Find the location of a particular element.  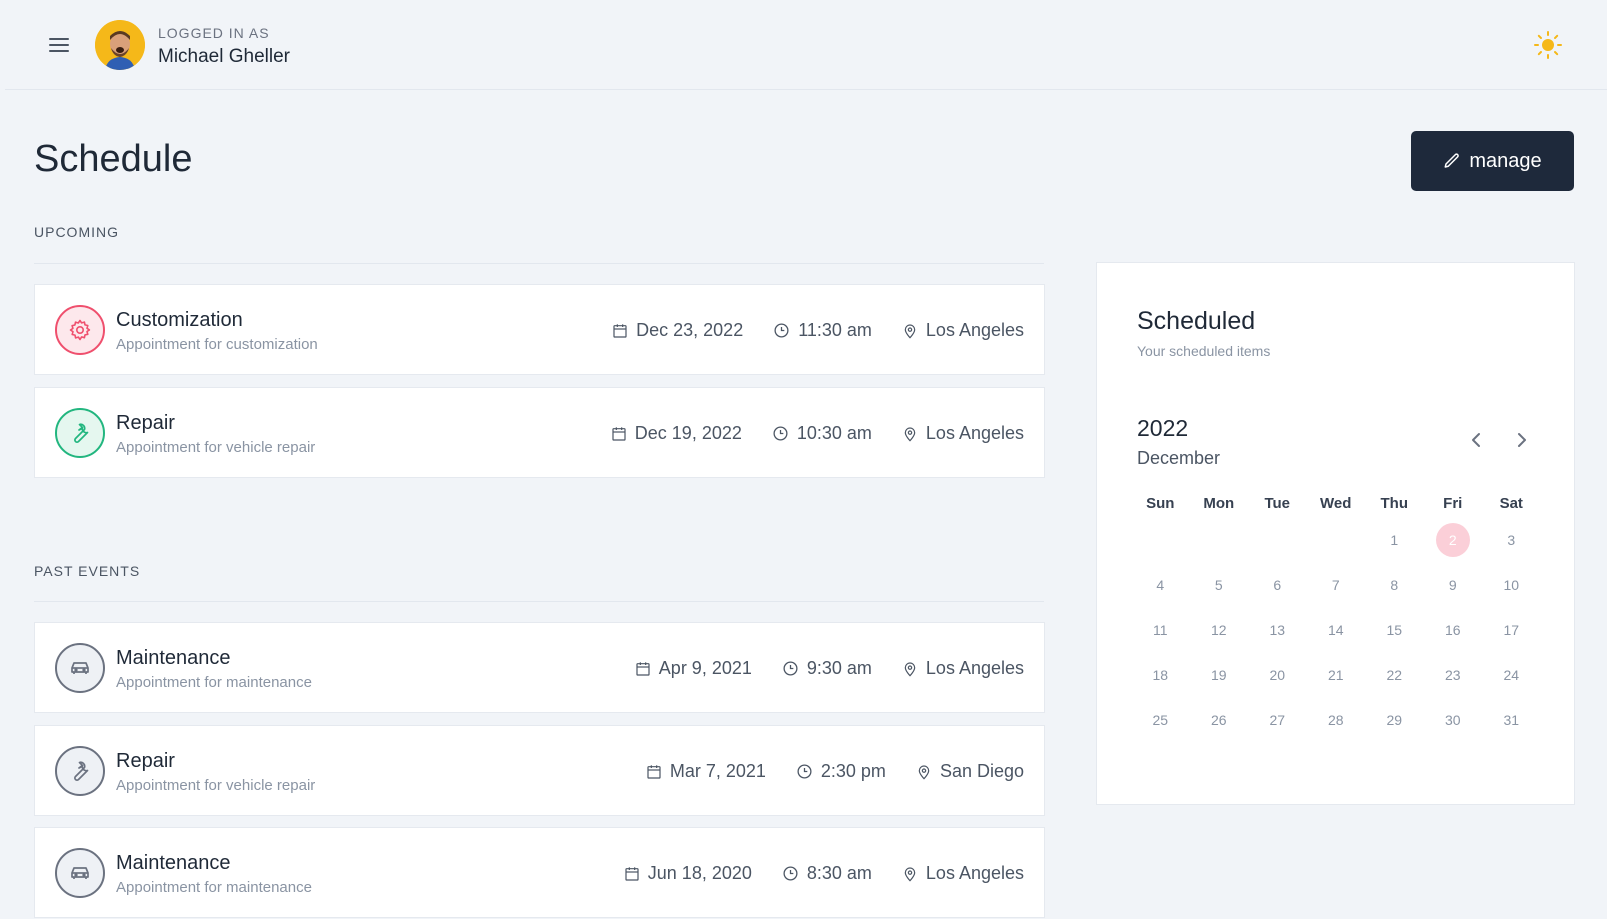

manage-button: manage is located at coordinates (1492, 161).